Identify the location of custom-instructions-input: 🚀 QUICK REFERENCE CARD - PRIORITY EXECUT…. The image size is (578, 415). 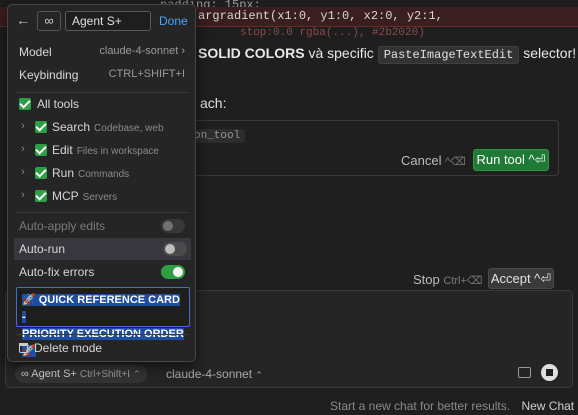
(103, 322).